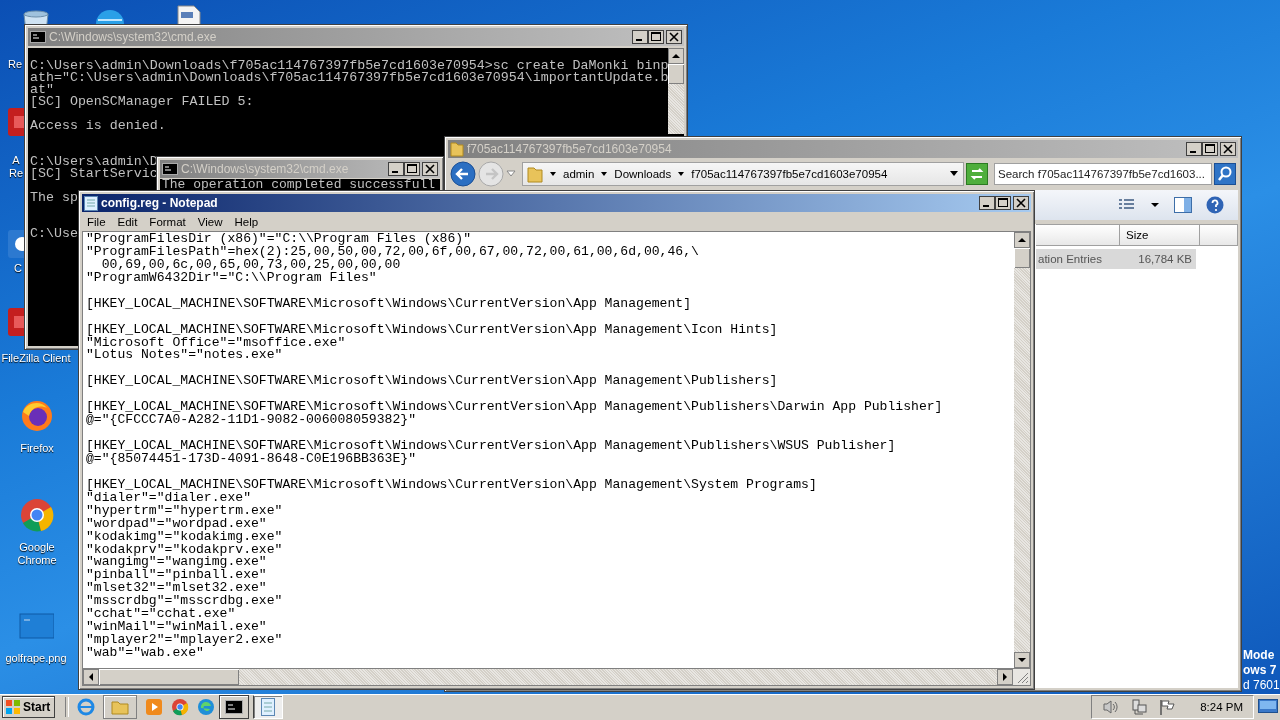  What do you see at coordinates (167, 221) in the screenshot?
I see `menu-item: Format` at bounding box center [167, 221].